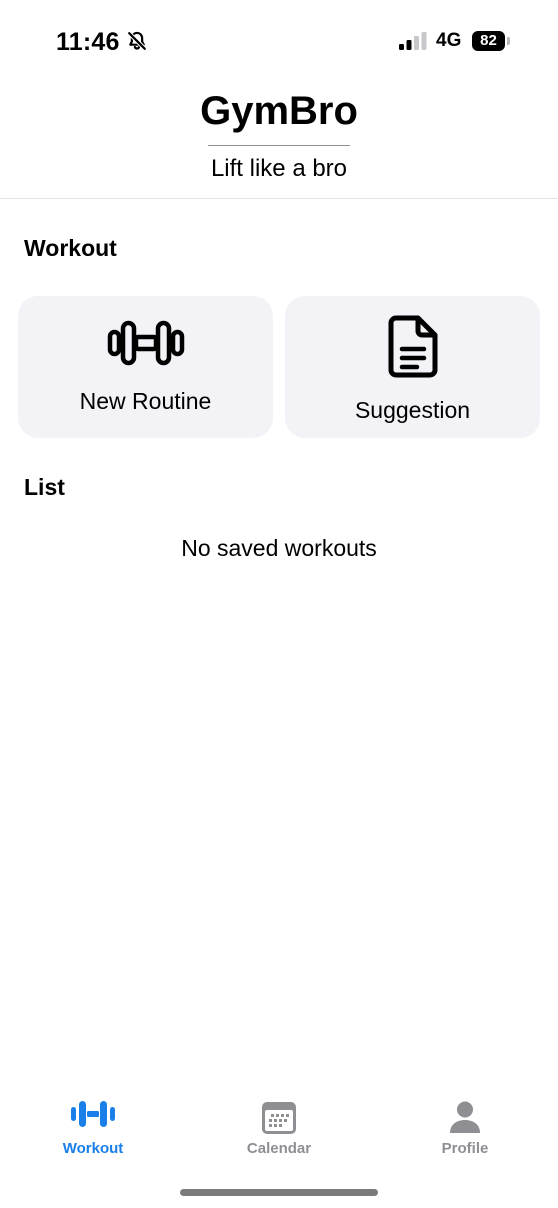  Describe the element at coordinates (488, 41) in the screenshot. I see `battery-level: 82` at that location.